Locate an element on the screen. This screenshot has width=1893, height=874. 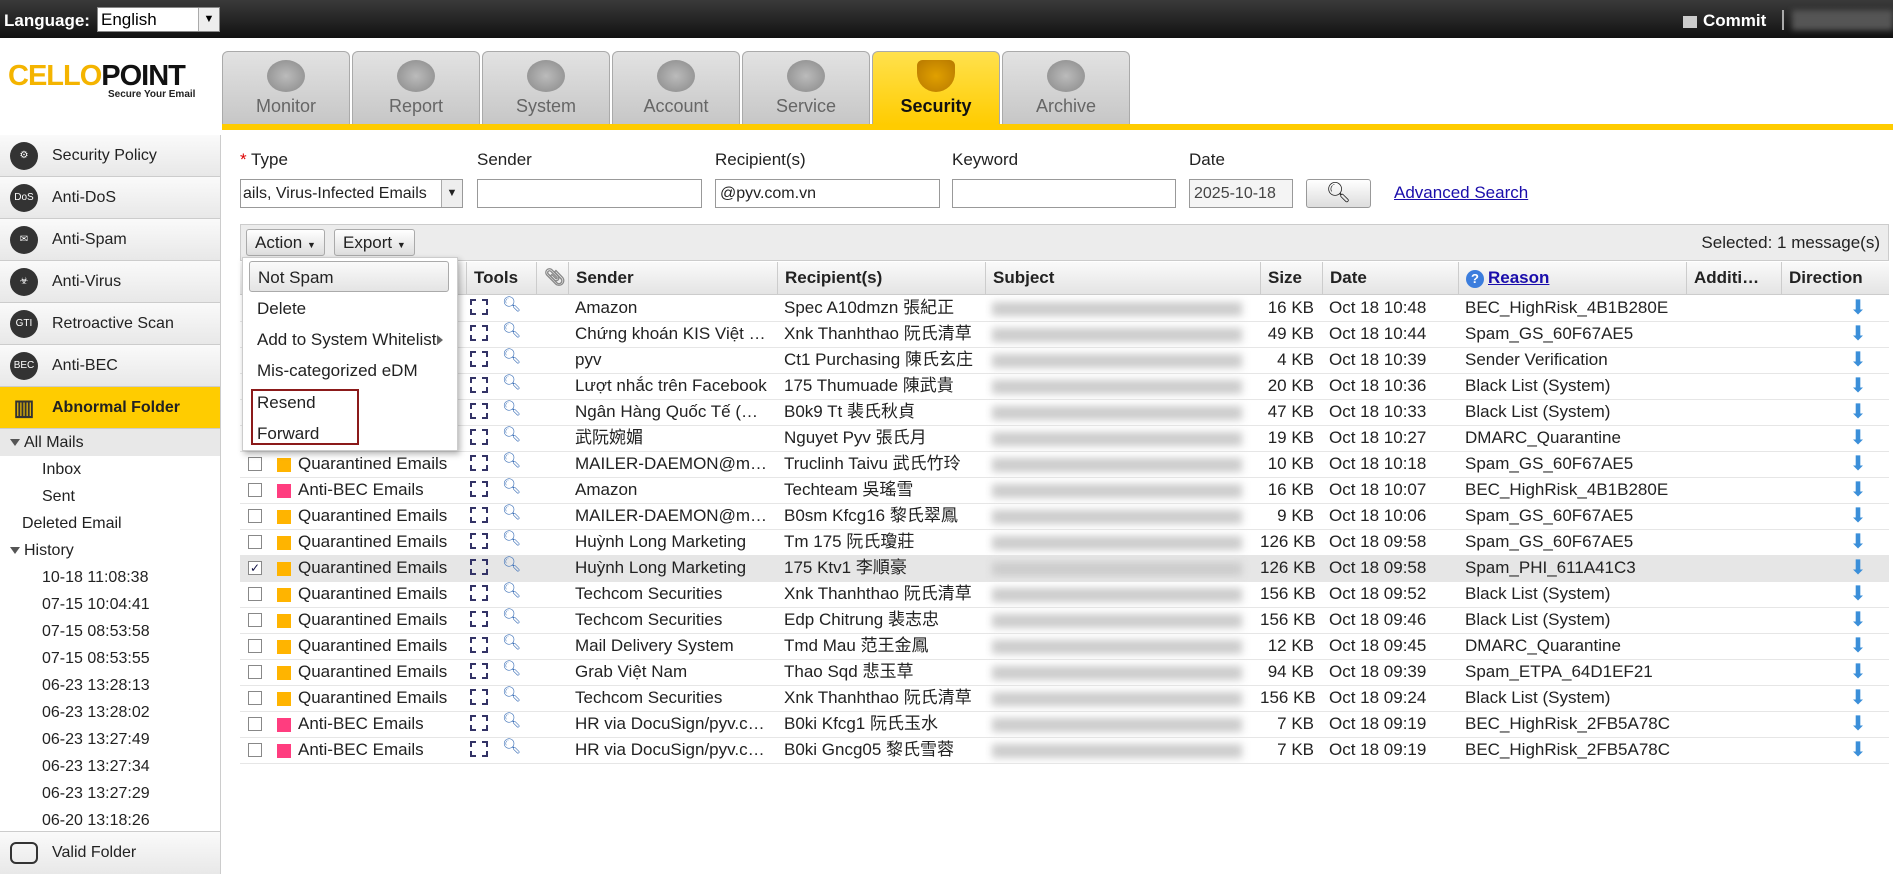
sender-input is located at coordinates (589, 193).